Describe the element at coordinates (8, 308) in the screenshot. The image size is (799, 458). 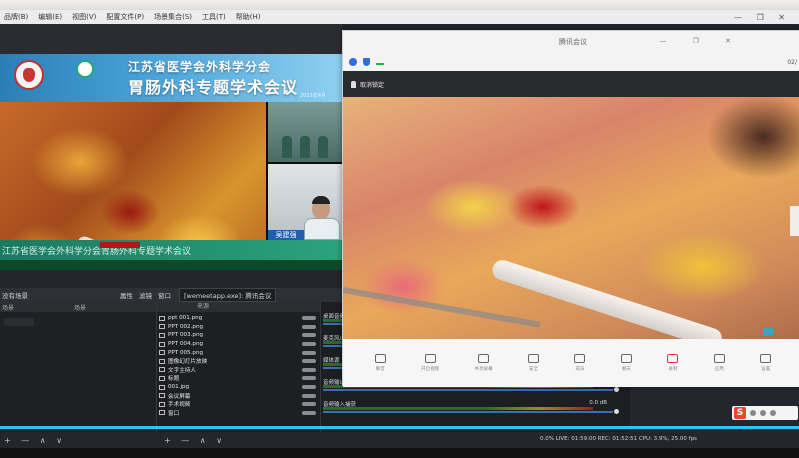
I see `scenes-header: 场景` at that location.